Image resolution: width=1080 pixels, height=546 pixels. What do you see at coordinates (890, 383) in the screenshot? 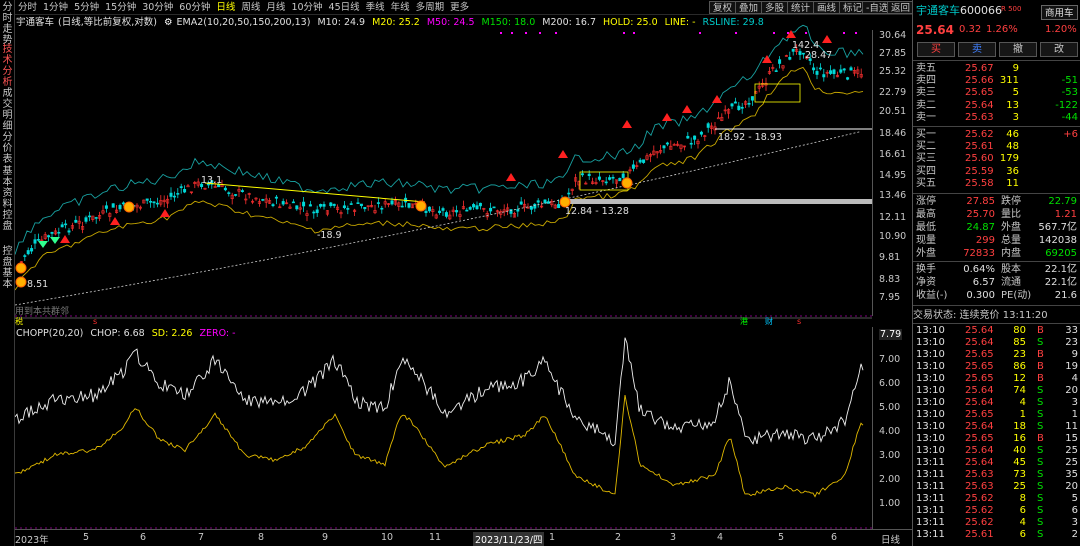
I see `sub-ytick-2: 6.00` at bounding box center [890, 383].